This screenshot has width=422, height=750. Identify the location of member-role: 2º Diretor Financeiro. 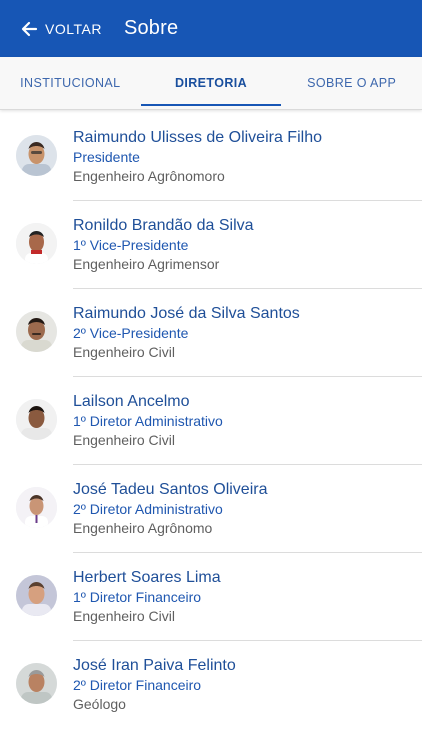
(137, 685).